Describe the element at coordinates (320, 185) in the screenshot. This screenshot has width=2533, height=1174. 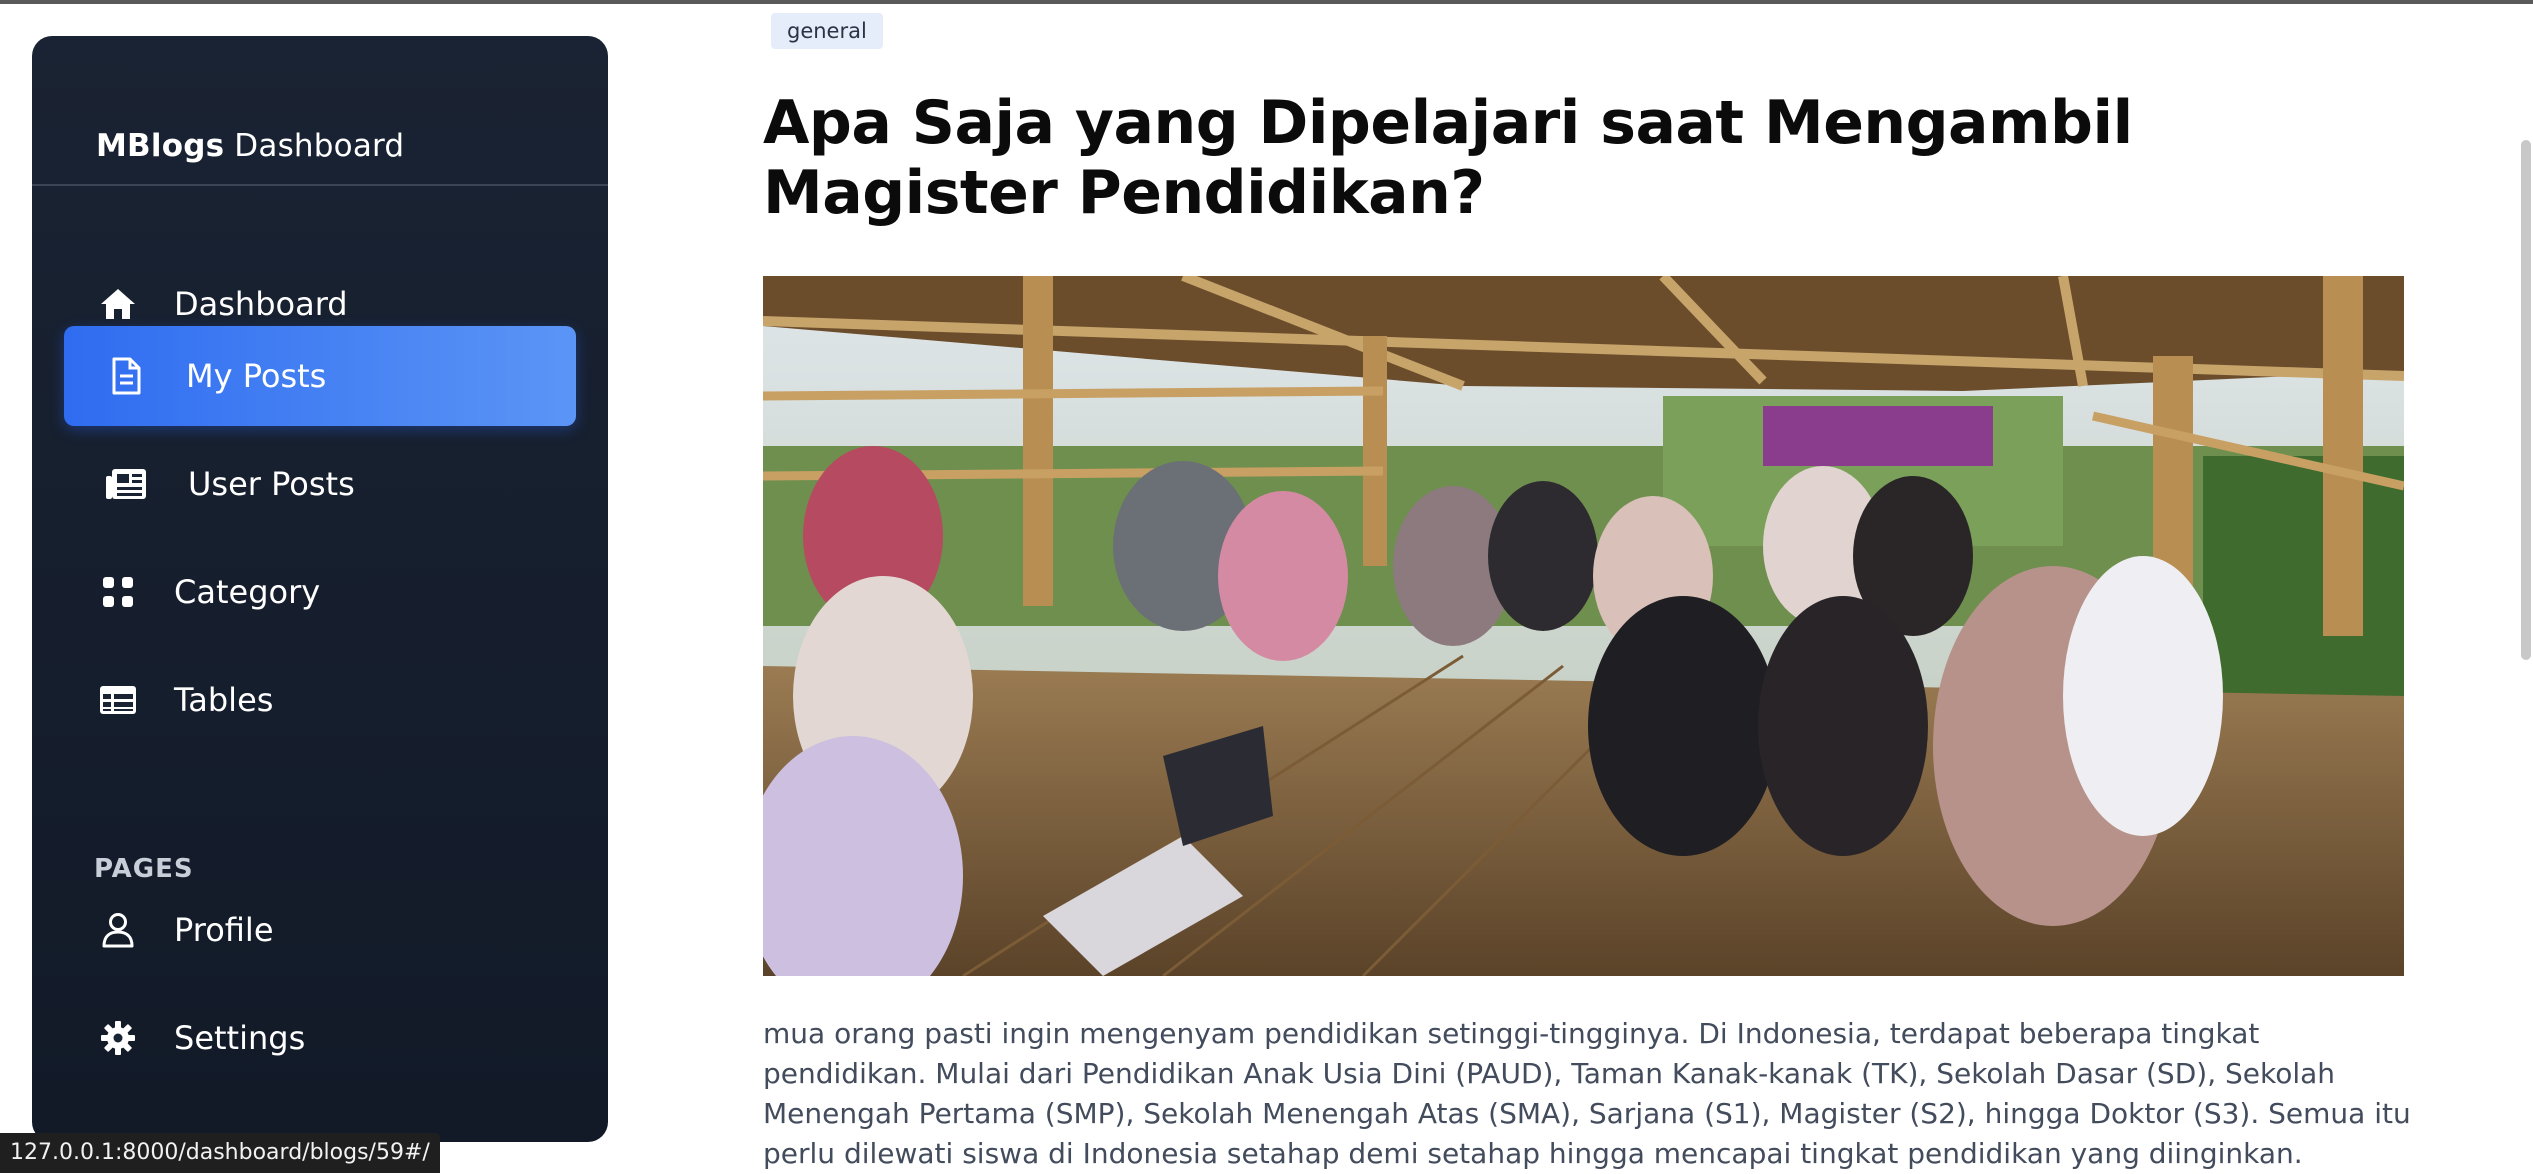
I see `brand-divider` at that location.